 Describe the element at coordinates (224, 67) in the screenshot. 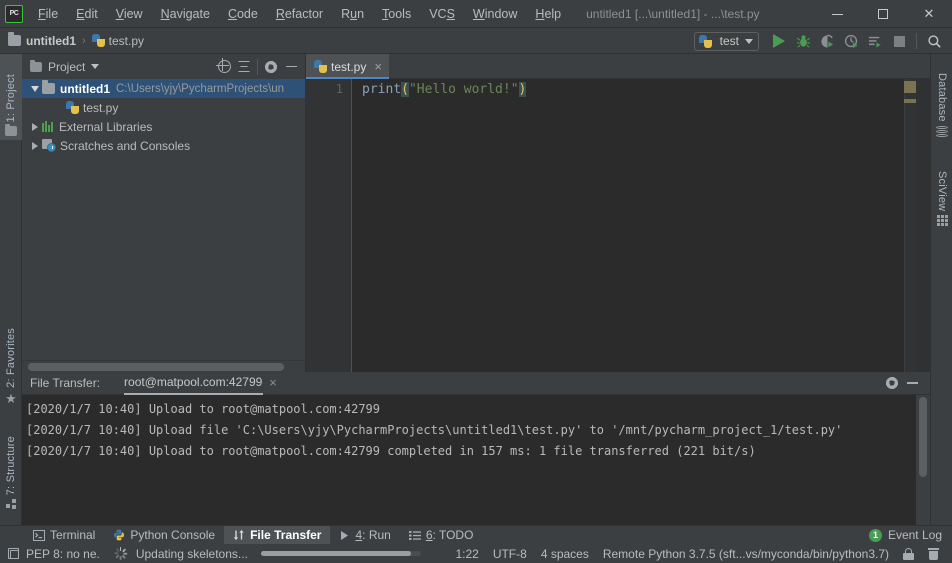

I see `select-opened-file-button` at that location.